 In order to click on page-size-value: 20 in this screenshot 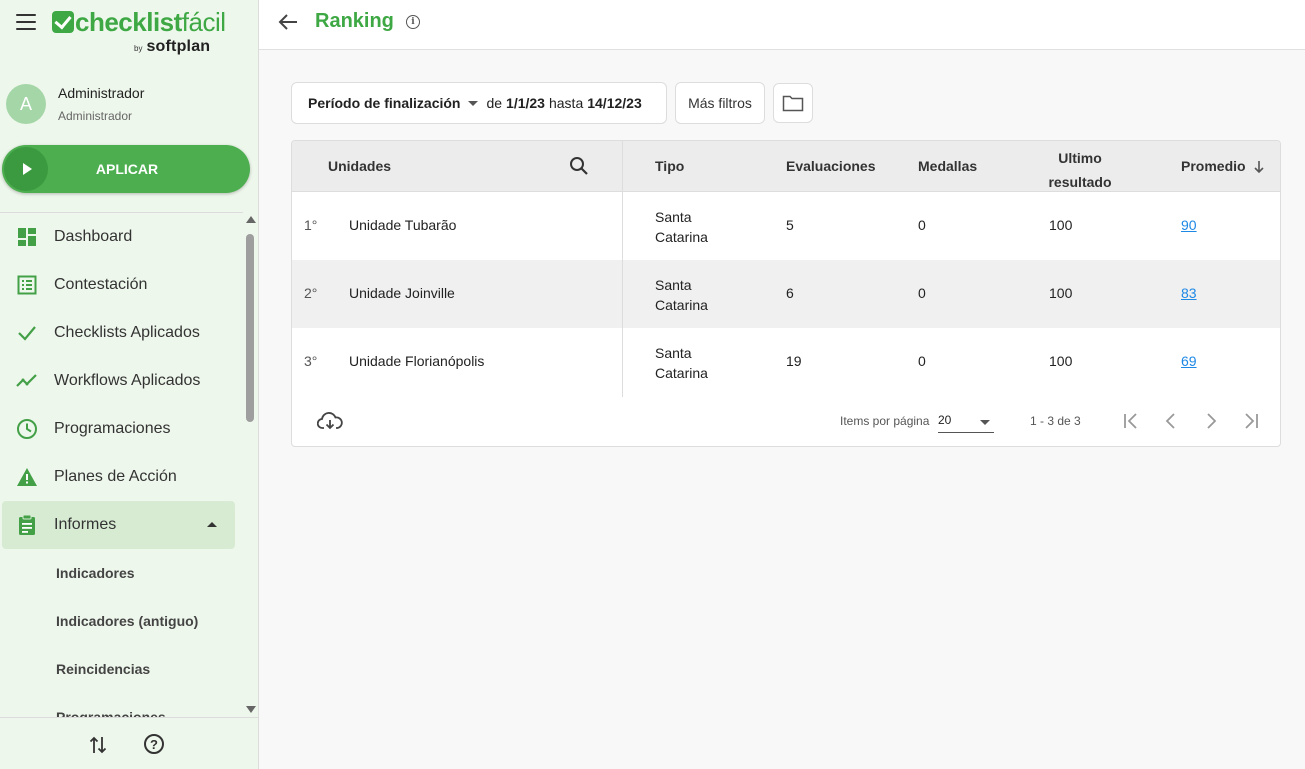, I will do `click(945, 420)`.